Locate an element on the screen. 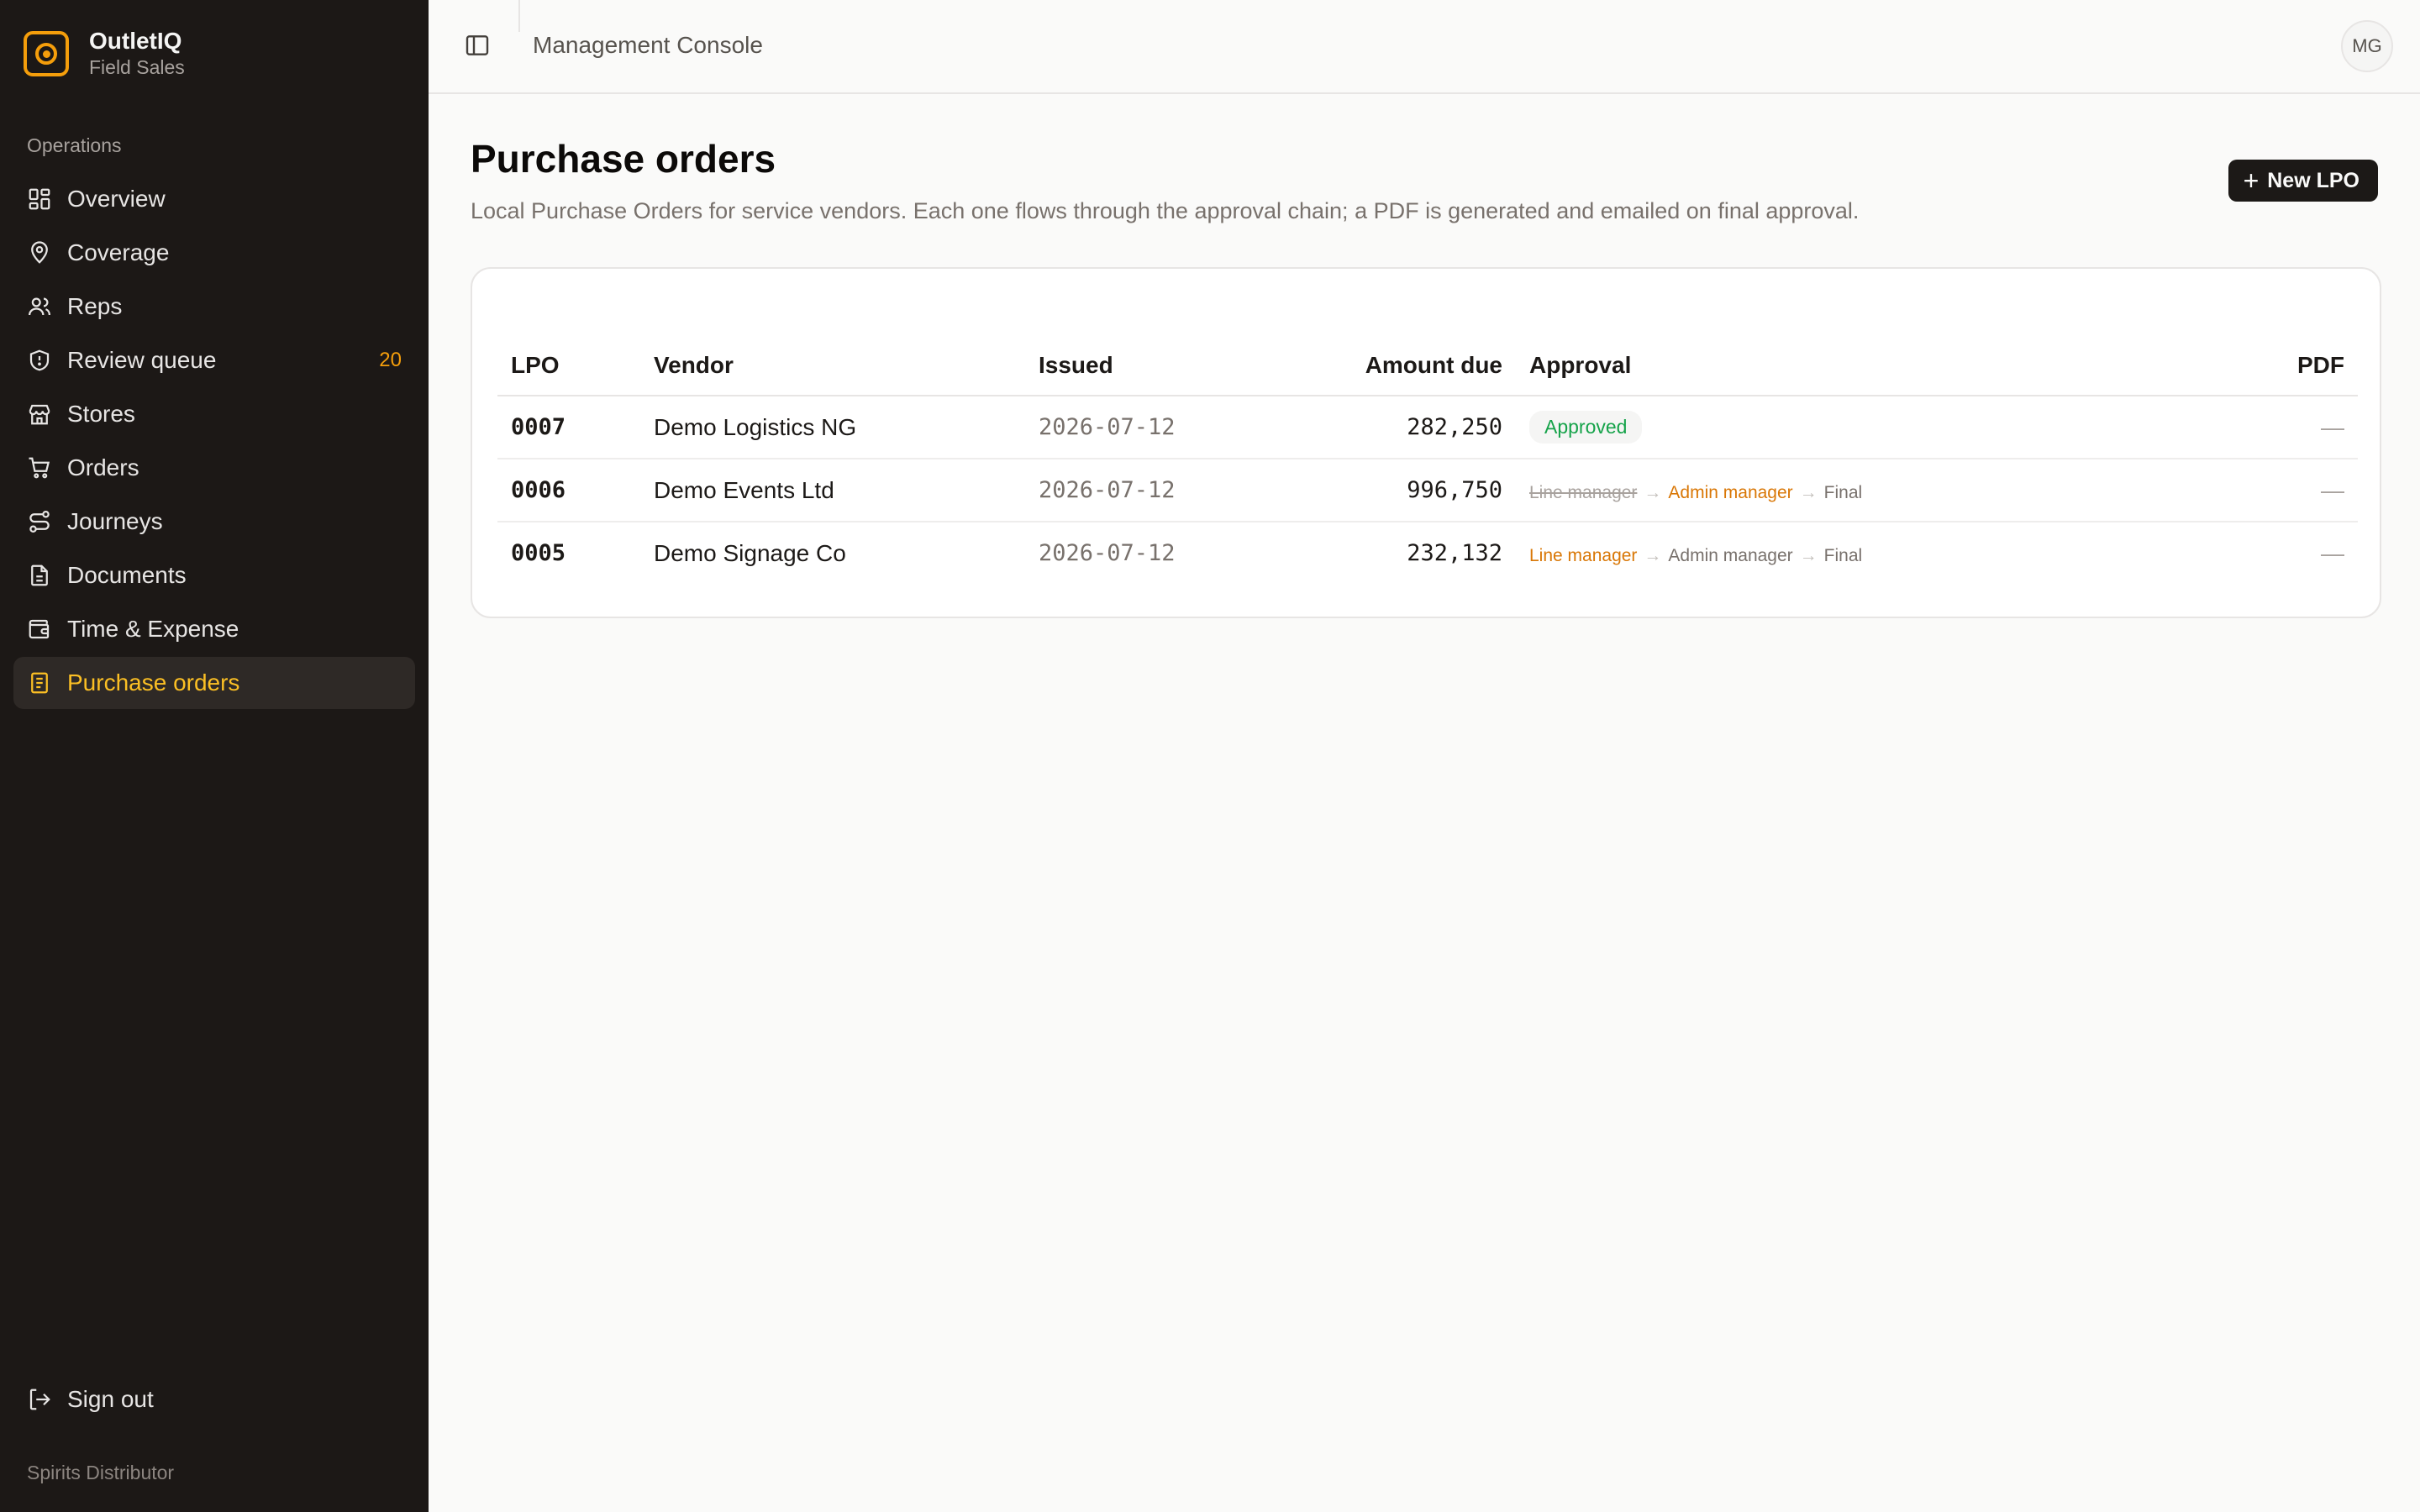 This screenshot has height=1512, width=2420. store-icon is located at coordinates (39, 414).